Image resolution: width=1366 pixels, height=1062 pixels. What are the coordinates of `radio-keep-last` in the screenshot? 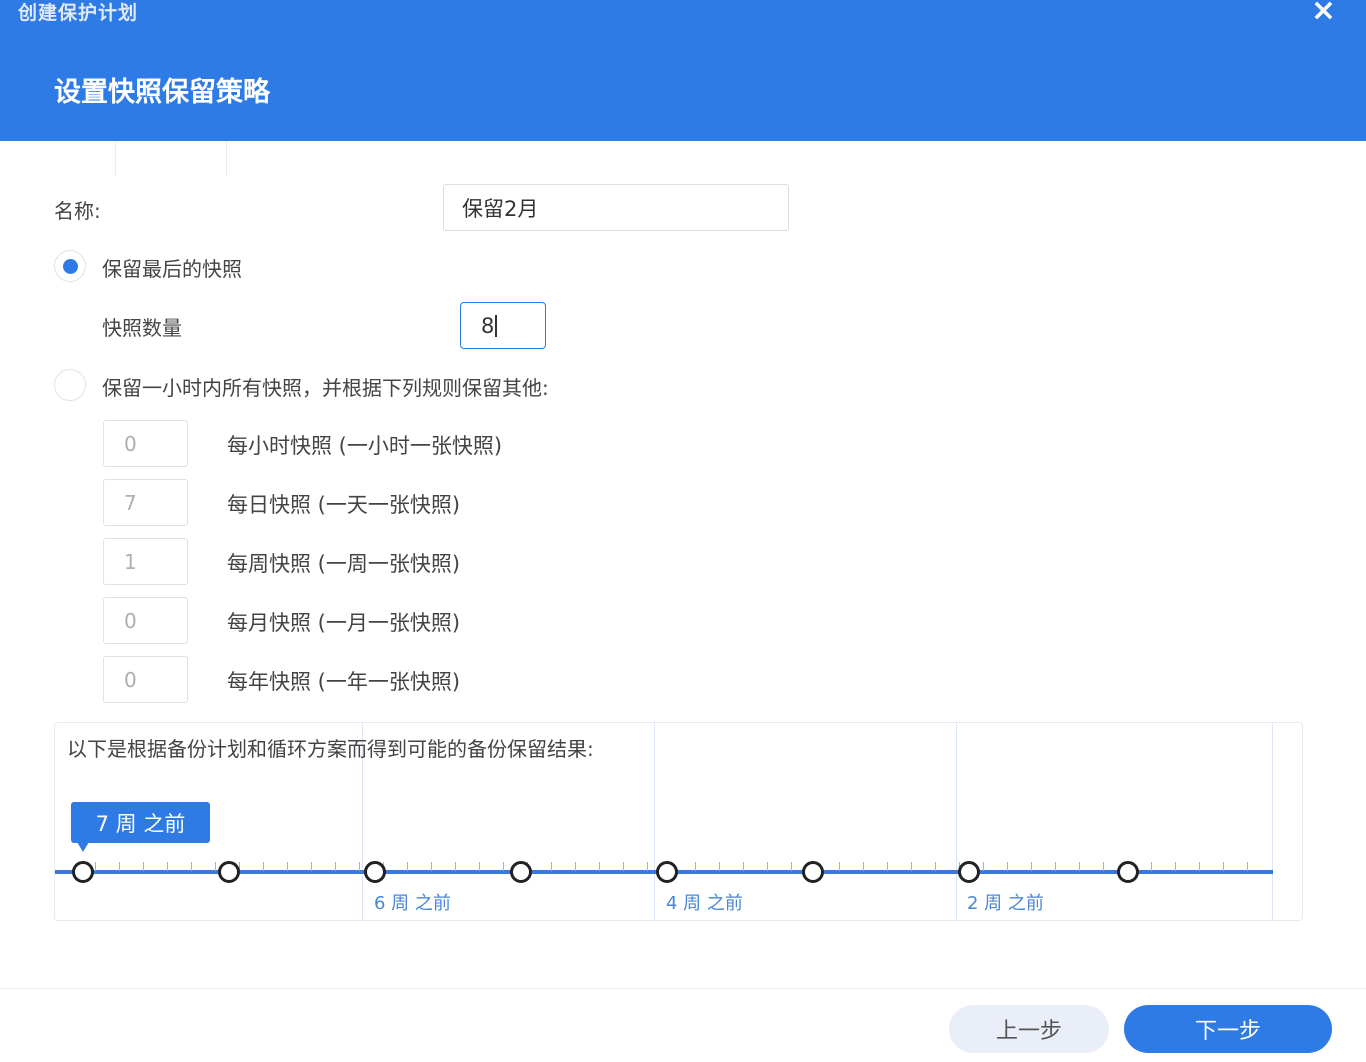 It's located at (70, 266).